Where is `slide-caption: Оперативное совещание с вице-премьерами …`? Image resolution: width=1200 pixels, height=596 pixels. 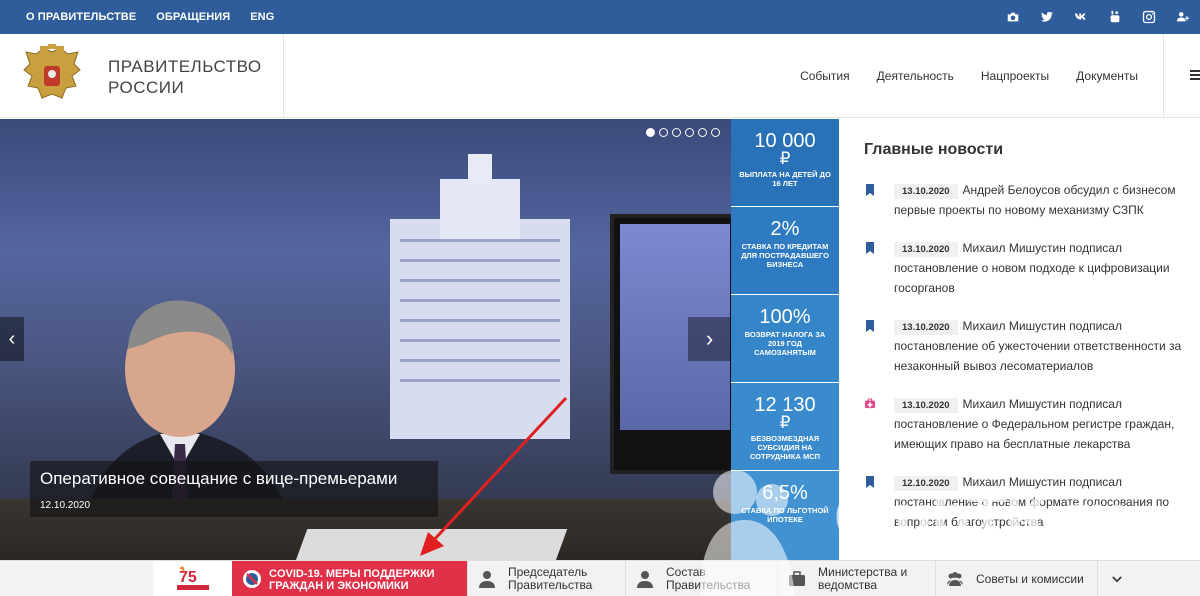
slide-caption: Оперативное совещание с вице-премьерами … is located at coordinates (234, 489).